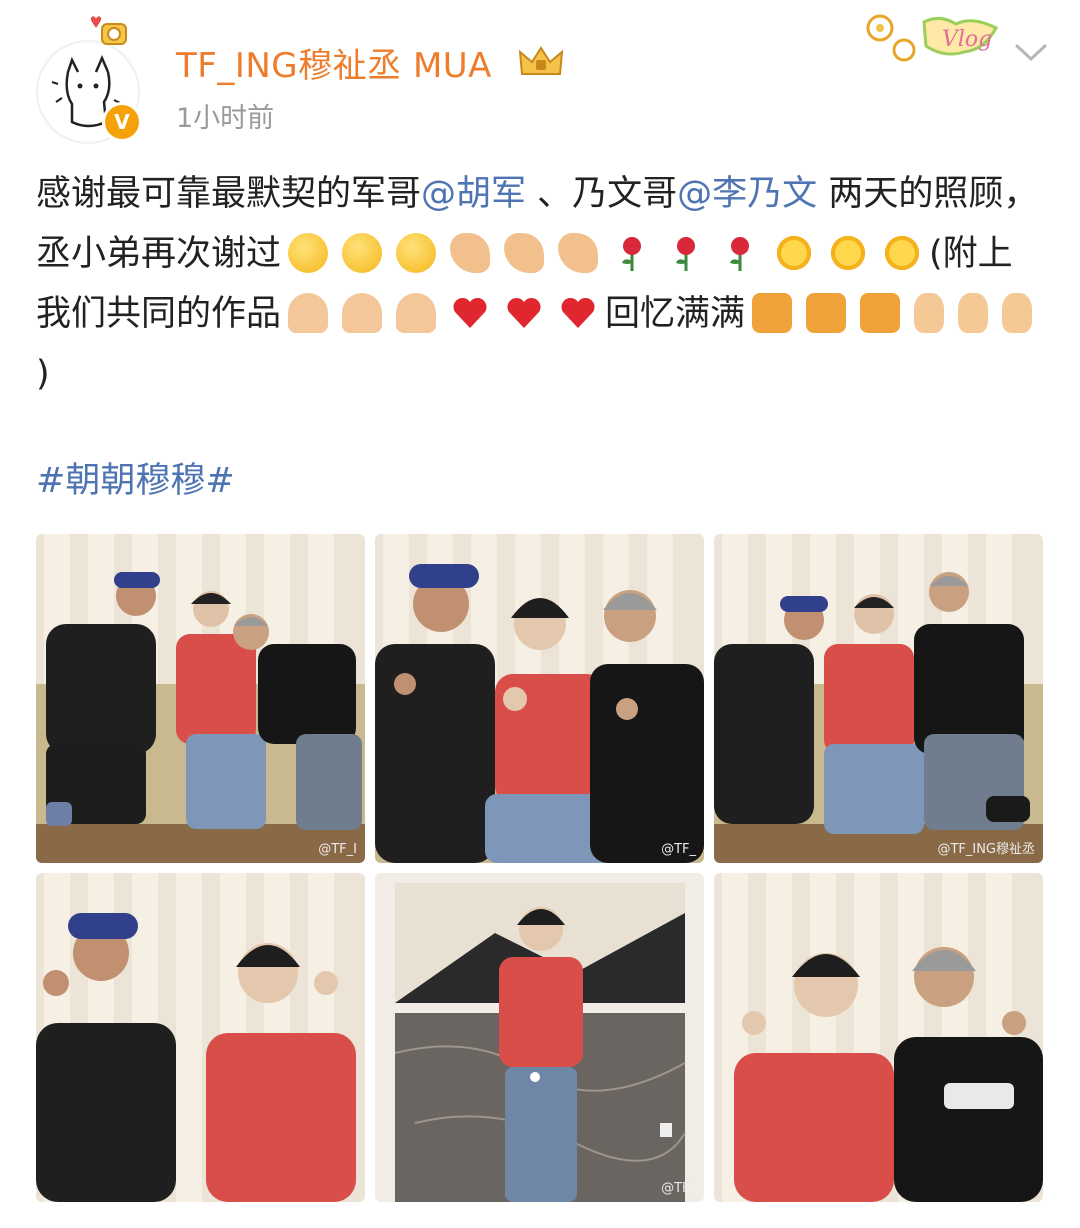  I want to click on avatar-decoration-icon, so click(108, 30).